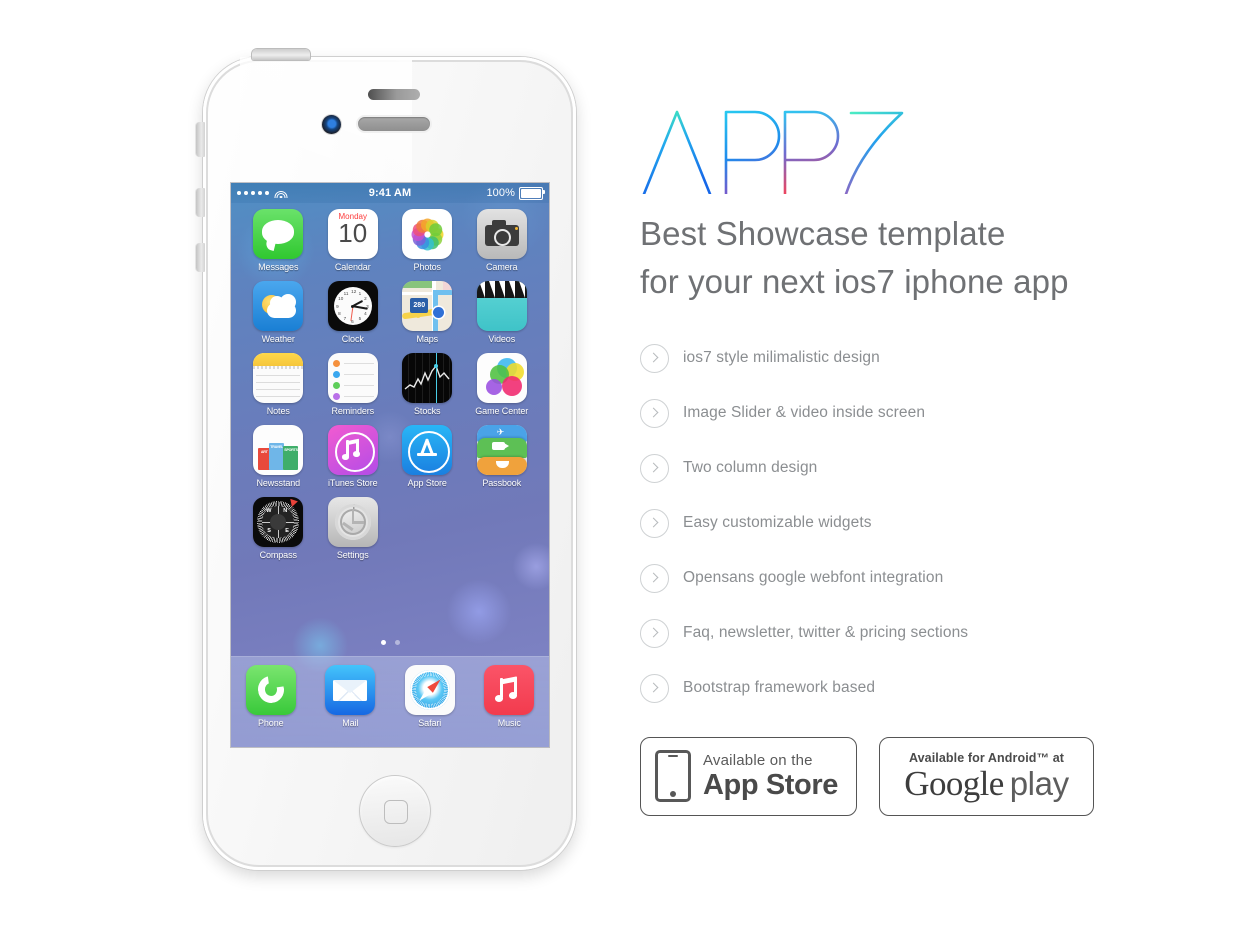  What do you see at coordinates (352, 321) in the screenshot?
I see `clock-numeral: 6` at bounding box center [352, 321].